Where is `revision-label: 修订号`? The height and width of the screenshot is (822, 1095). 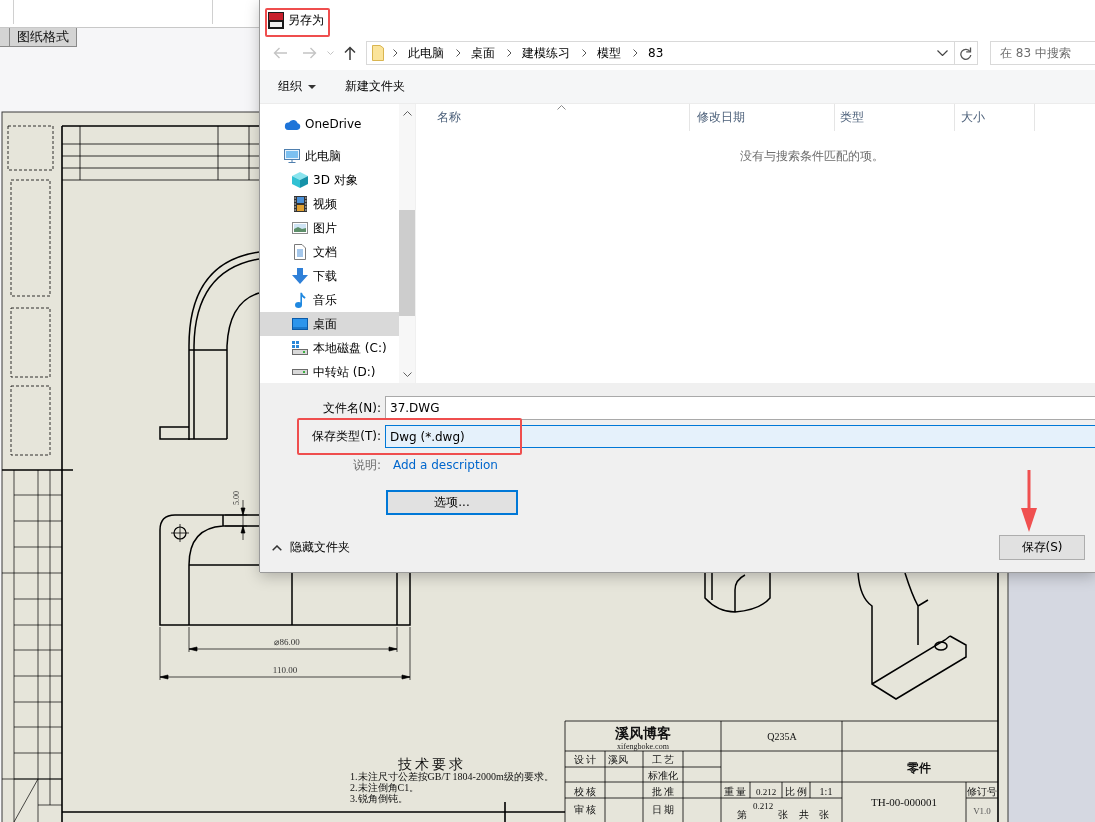 revision-label: 修订号 is located at coordinates (982, 791).